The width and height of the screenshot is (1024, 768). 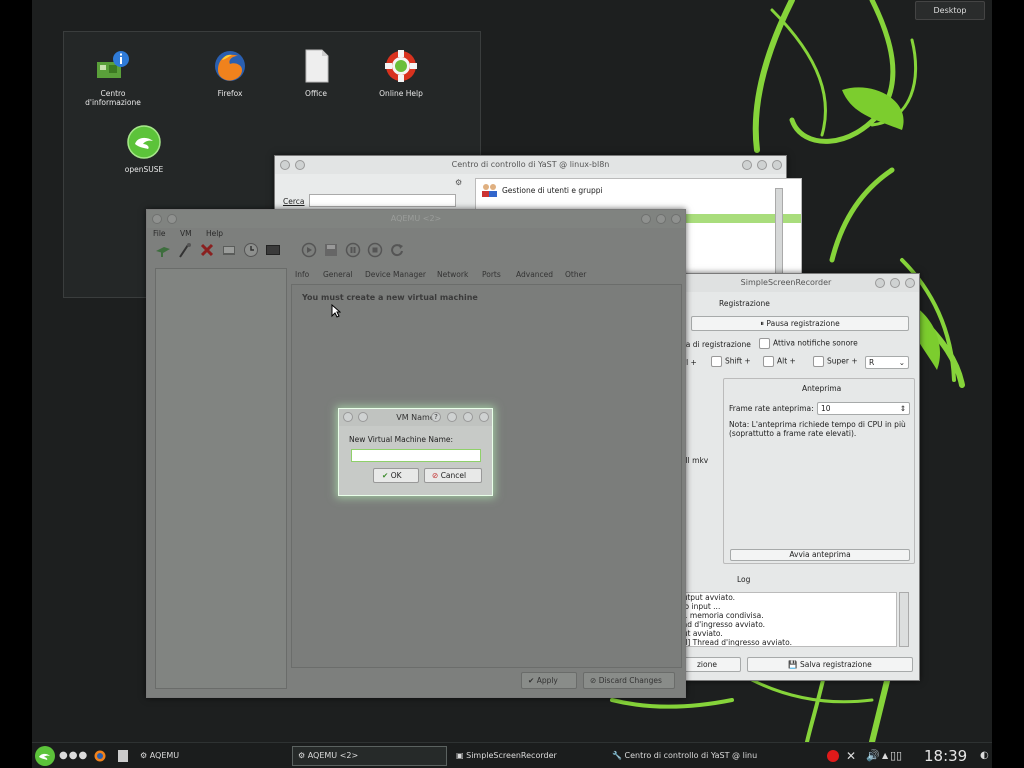 I want to click on task-label: Centro di controllo di YaST @ linu, so click(x=691, y=755).